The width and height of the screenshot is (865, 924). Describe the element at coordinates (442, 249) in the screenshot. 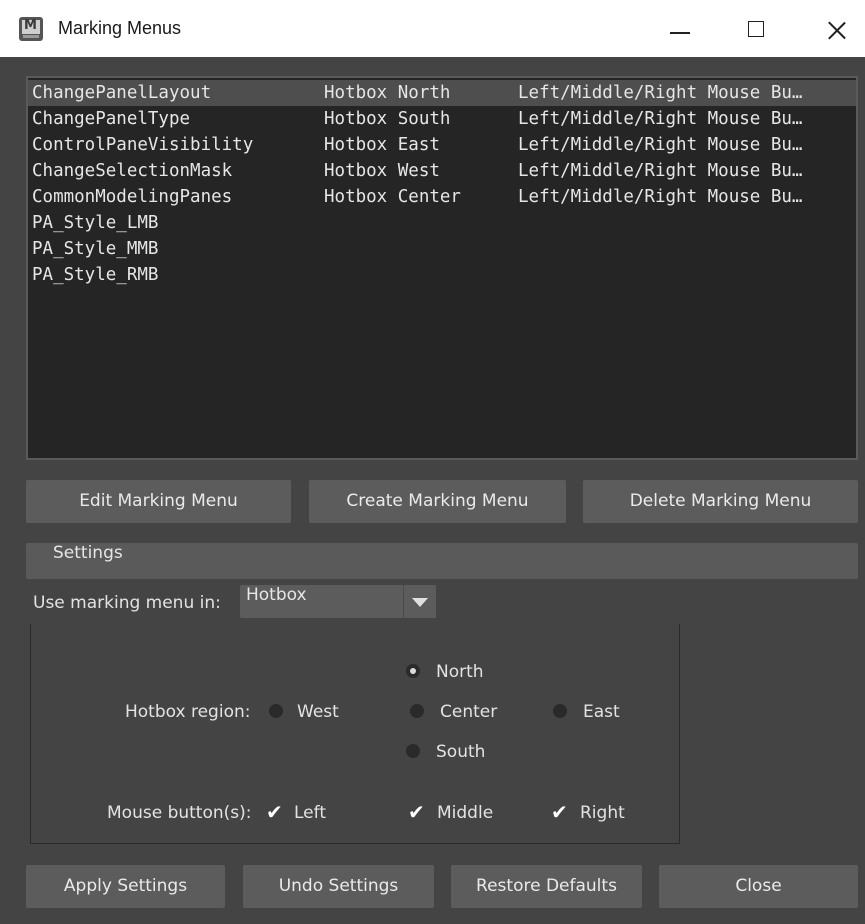

I see `list-item: PA_Style_MMB` at that location.